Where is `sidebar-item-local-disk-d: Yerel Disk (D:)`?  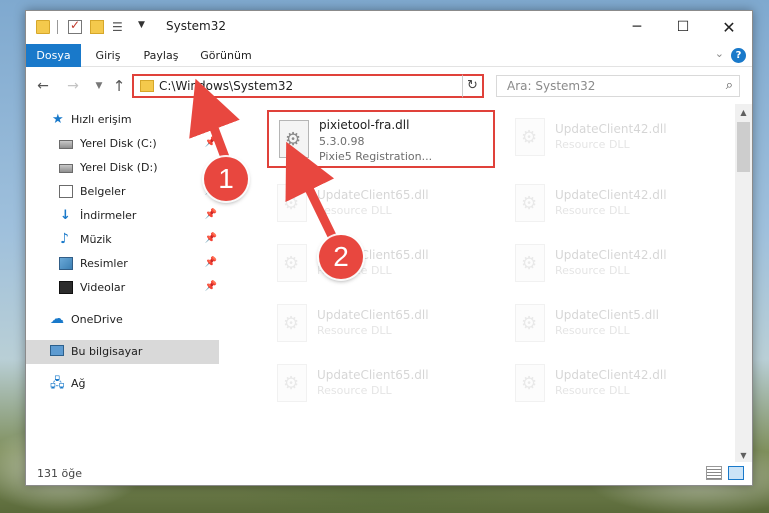 sidebar-item-local-disk-d: Yerel Disk (D:) is located at coordinates (122, 168).